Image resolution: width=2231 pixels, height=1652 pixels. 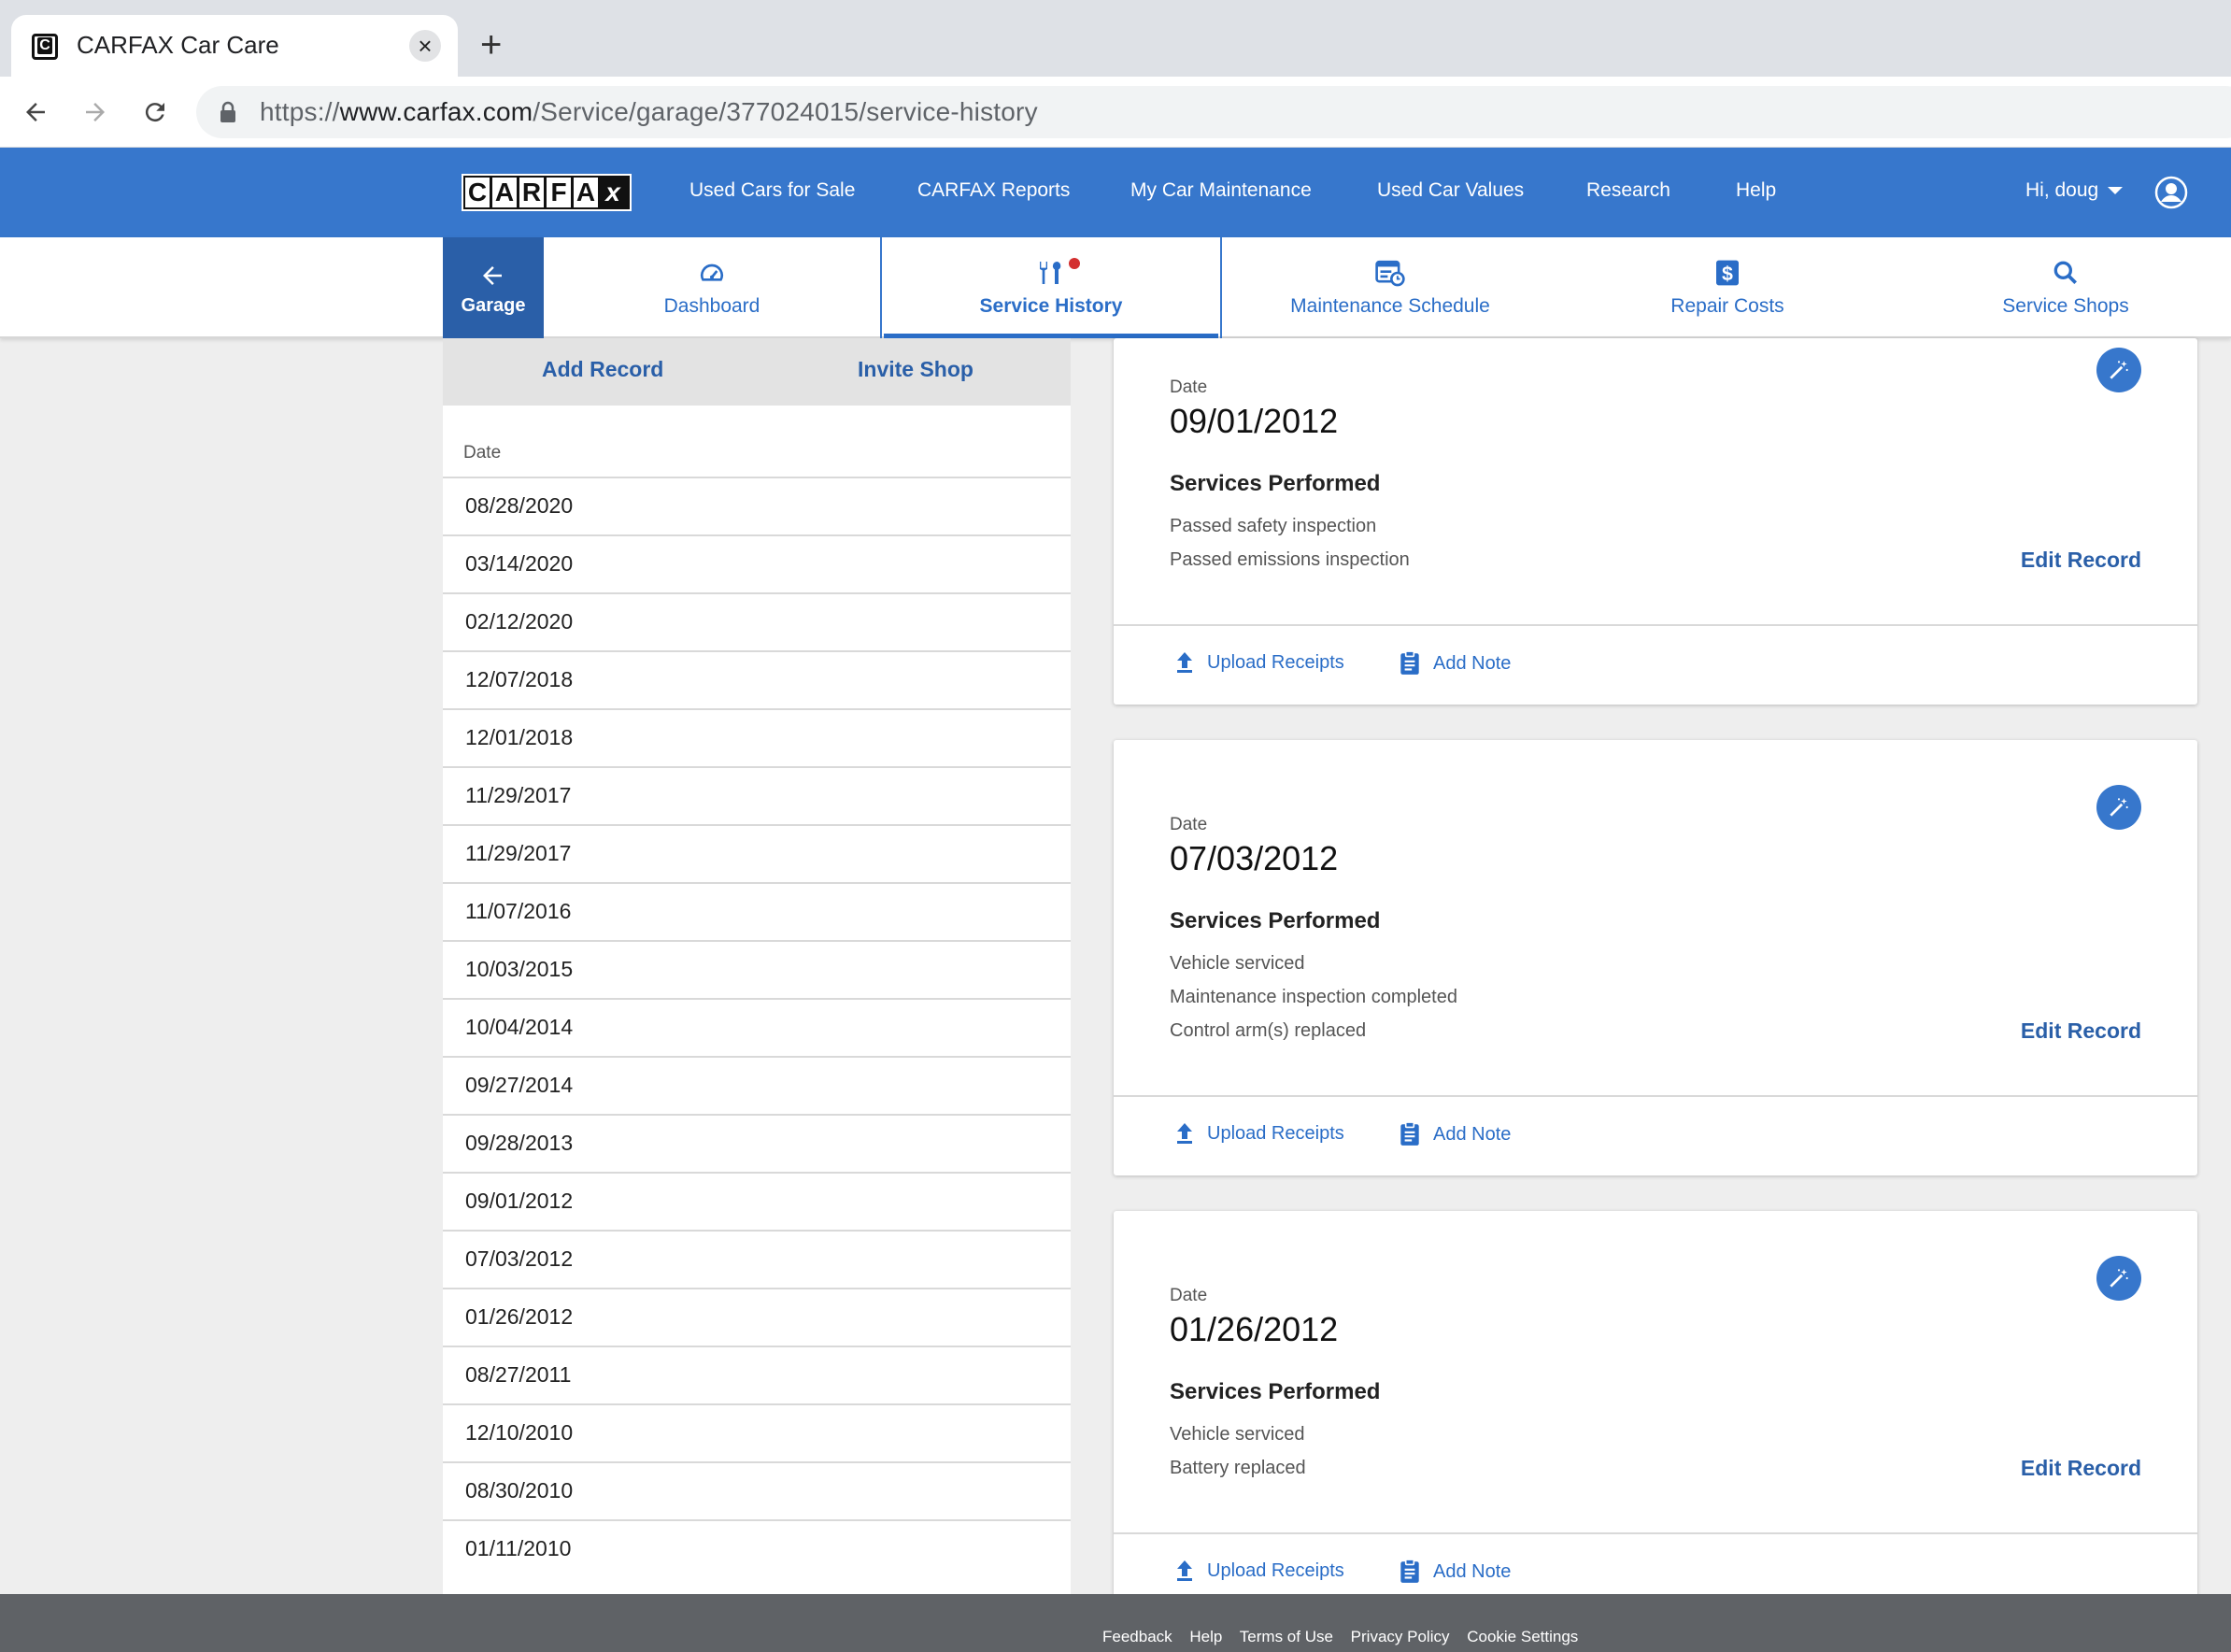 What do you see at coordinates (1074, 264) in the screenshot?
I see `notification-dot` at bounding box center [1074, 264].